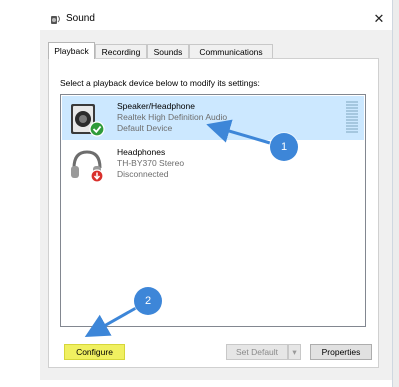  I want to click on tab-sounds: Sounds, so click(168, 51).